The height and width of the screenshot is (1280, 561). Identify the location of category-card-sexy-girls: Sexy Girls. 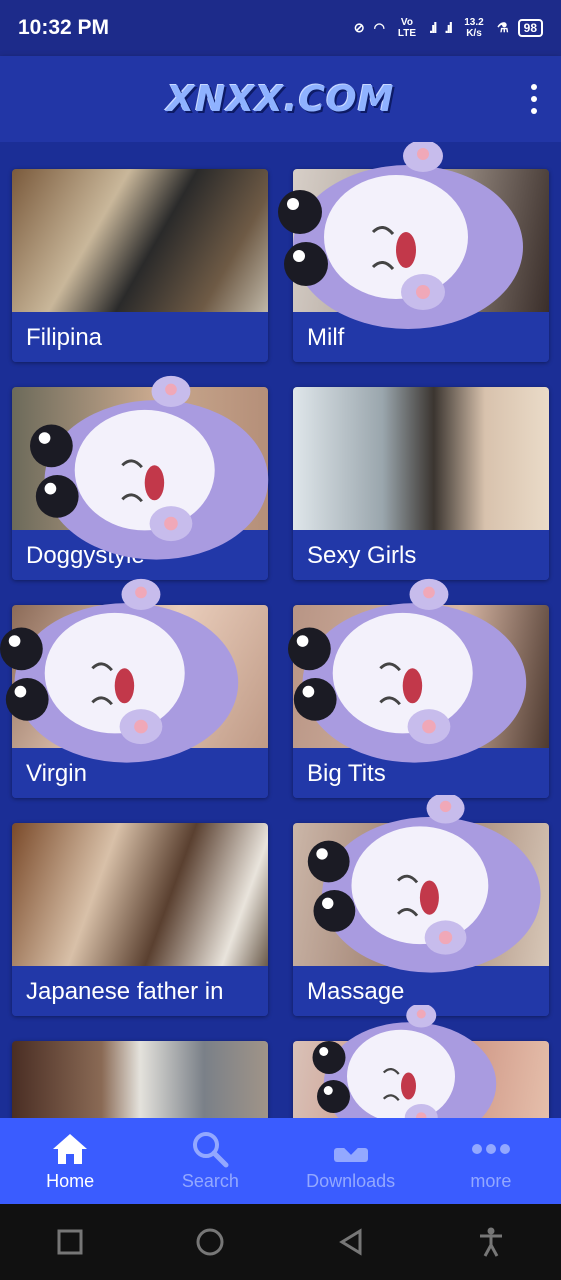
(421, 483).